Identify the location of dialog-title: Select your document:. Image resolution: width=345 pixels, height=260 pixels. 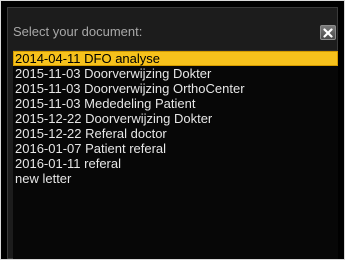
(78, 31).